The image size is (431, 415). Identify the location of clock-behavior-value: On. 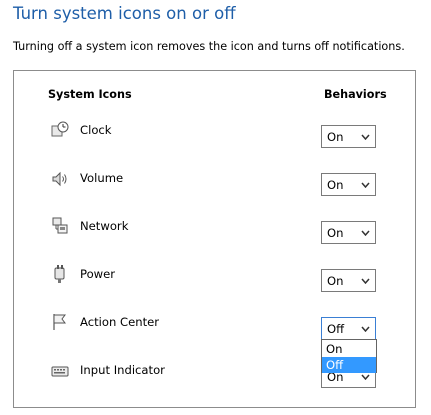
(335, 137).